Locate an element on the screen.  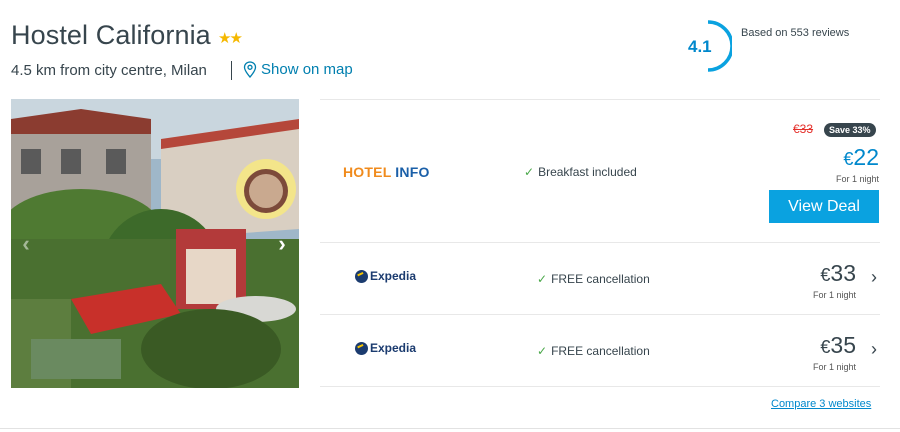
deal-feature: ✓ Breakfast included is located at coordinates (580, 172).